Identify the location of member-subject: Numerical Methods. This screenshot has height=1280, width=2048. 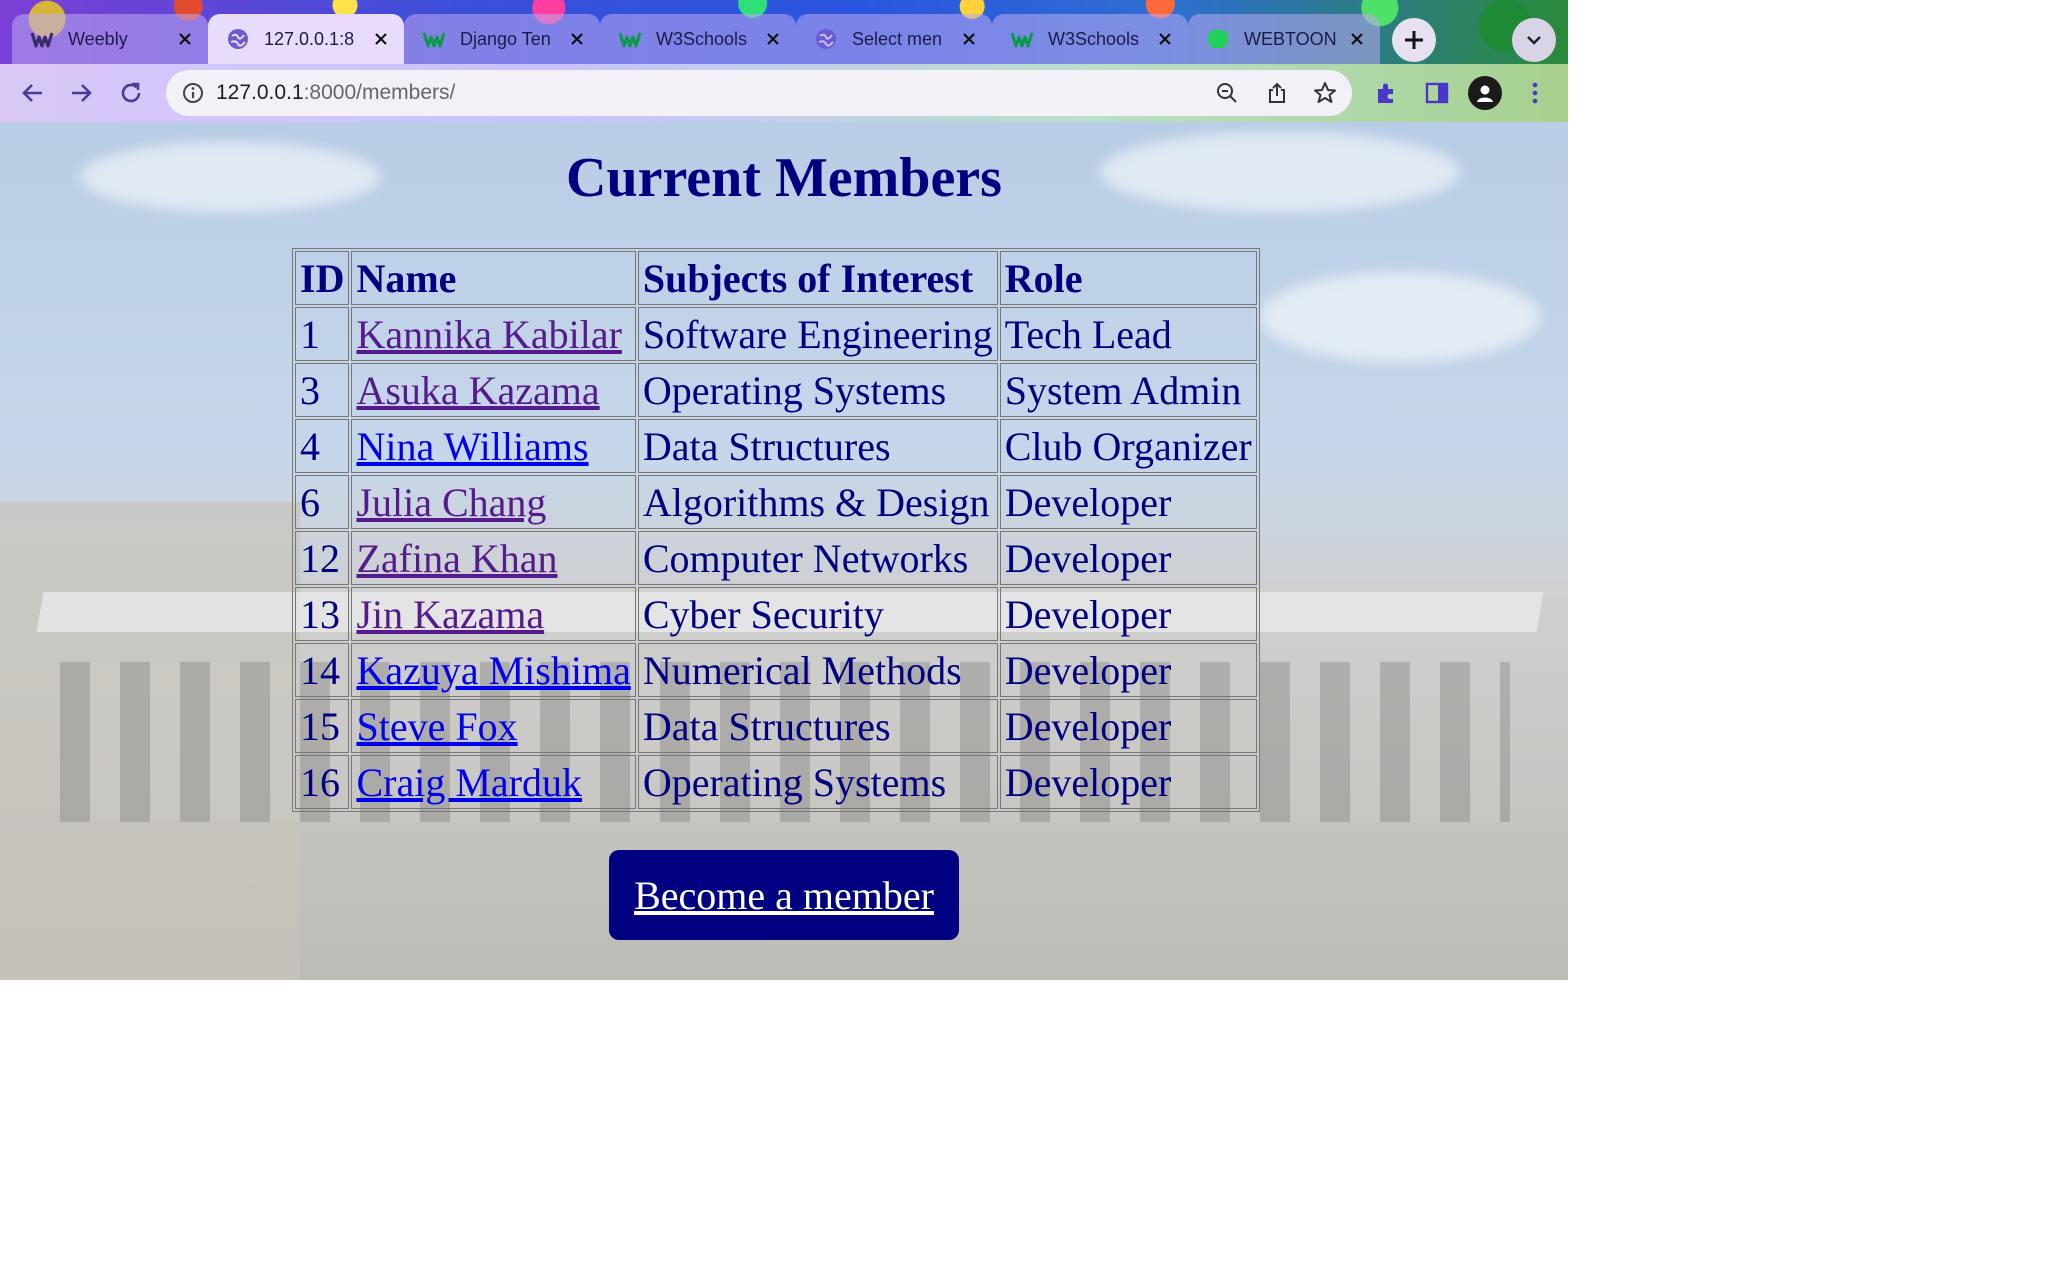
(817, 670).